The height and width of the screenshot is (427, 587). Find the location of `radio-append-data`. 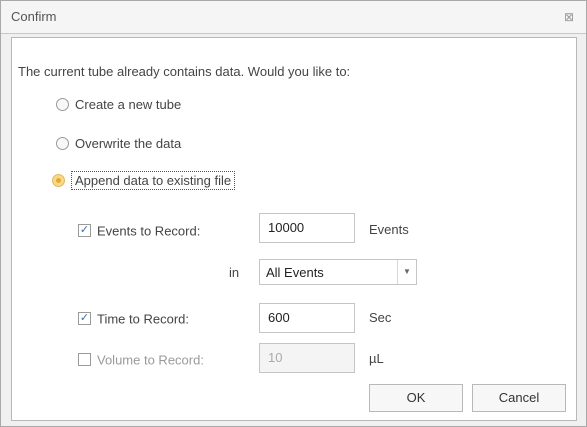

radio-append-data is located at coordinates (58, 181).